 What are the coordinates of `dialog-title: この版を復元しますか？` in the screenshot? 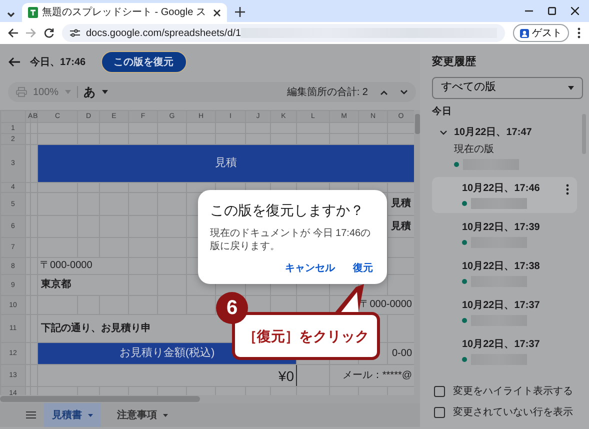 It's located at (287, 210).